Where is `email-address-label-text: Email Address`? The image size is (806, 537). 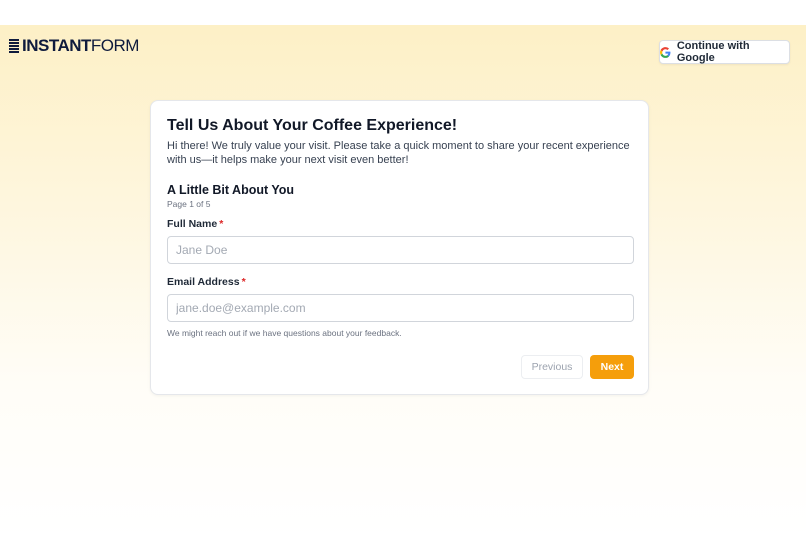
email-address-label-text: Email Address is located at coordinates (203, 282).